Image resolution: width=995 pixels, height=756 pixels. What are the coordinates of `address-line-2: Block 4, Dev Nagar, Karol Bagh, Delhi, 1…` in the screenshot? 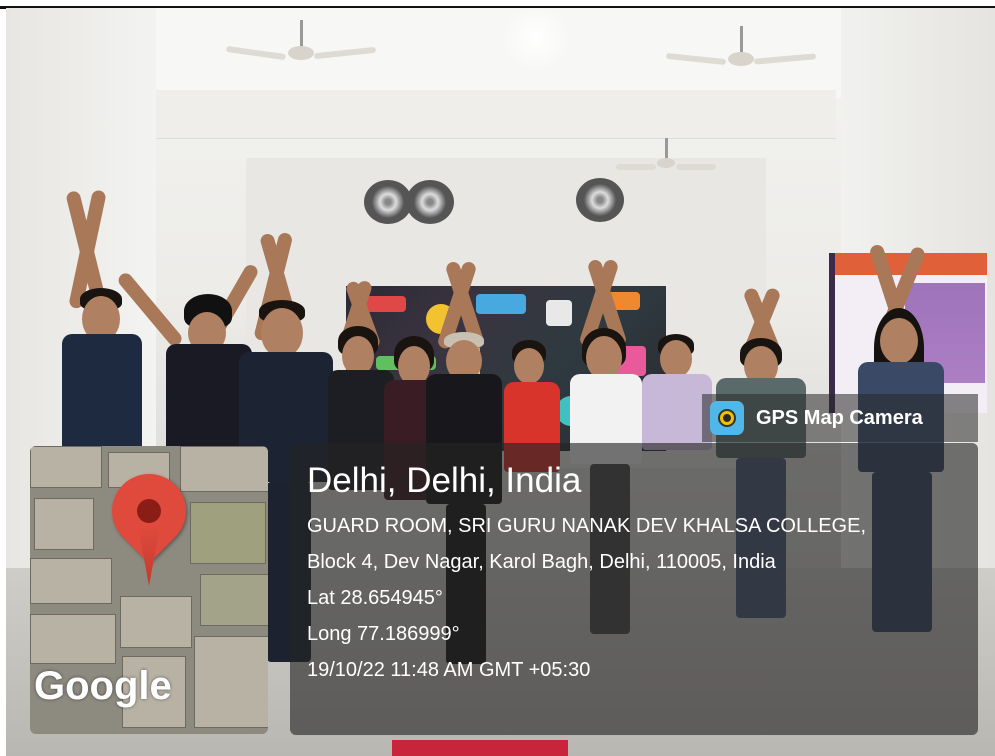 It's located at (541, 562).